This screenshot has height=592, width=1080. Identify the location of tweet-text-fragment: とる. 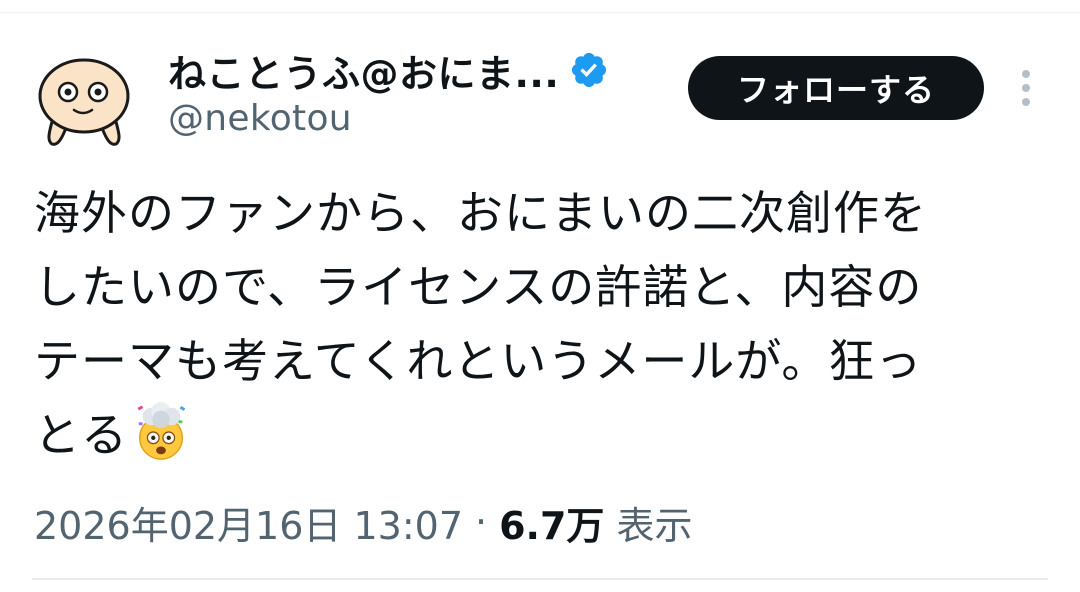
(81, 435).